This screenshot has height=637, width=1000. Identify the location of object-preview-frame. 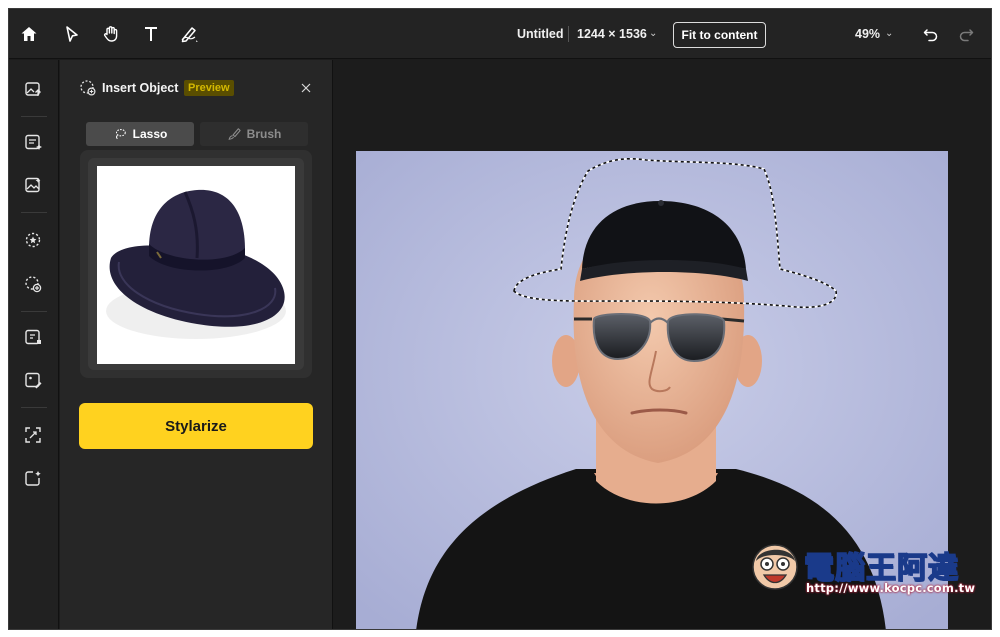
(196, 264).